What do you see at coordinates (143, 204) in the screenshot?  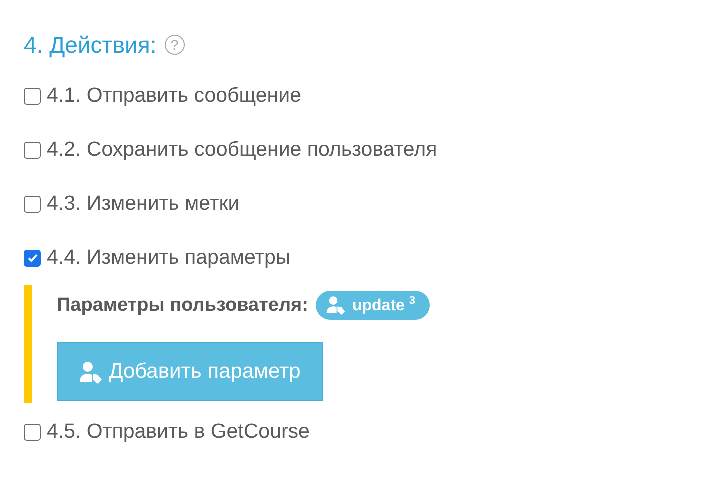 I see `action-label: 4.3. Изменить метки` at bounding box center [143, 204].